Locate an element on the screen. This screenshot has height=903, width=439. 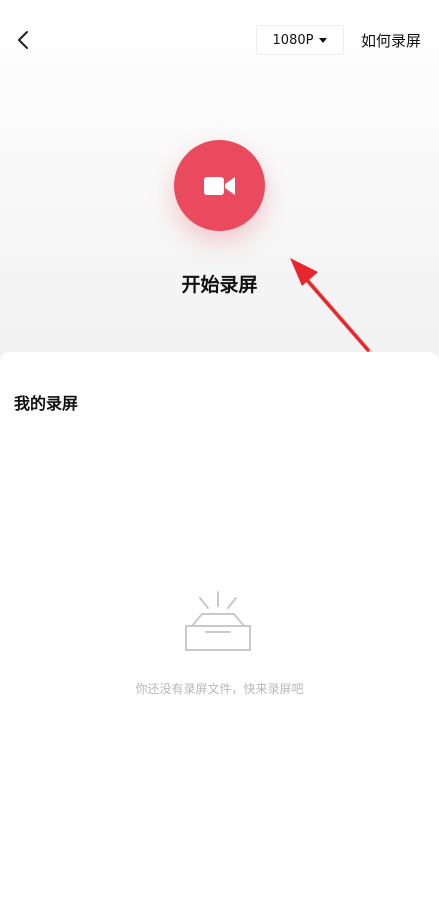
annotation-arrow-icon is located at coordinates (331, 306).